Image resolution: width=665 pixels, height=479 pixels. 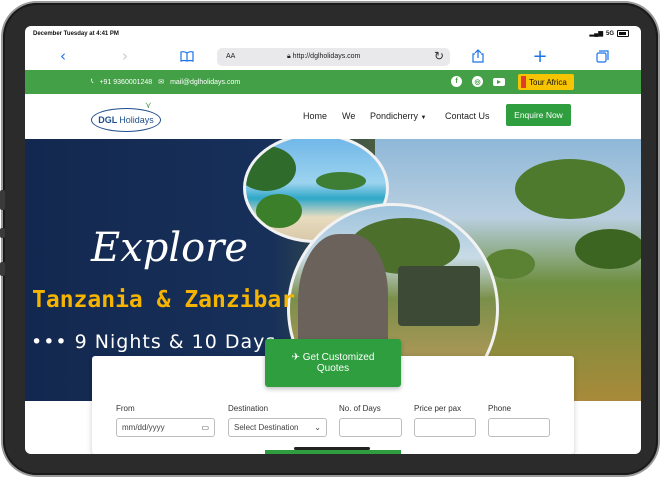 What do you see at coordinates (324, 56) in the screenshot?
I see `url-text: 🔒︎ http://dglholidays.com` at bounding box center [324, 56].